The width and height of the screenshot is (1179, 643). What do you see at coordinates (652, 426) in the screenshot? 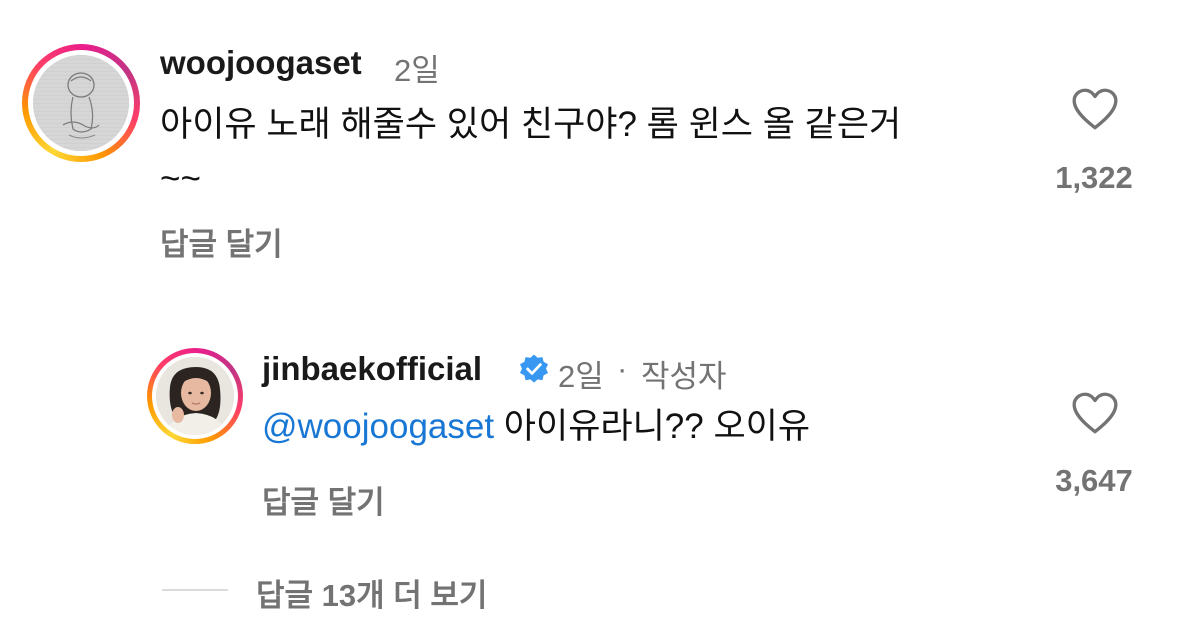
I see `reply-text-body: 아이유라니?? 오이유` at bounding box center [652, 426].